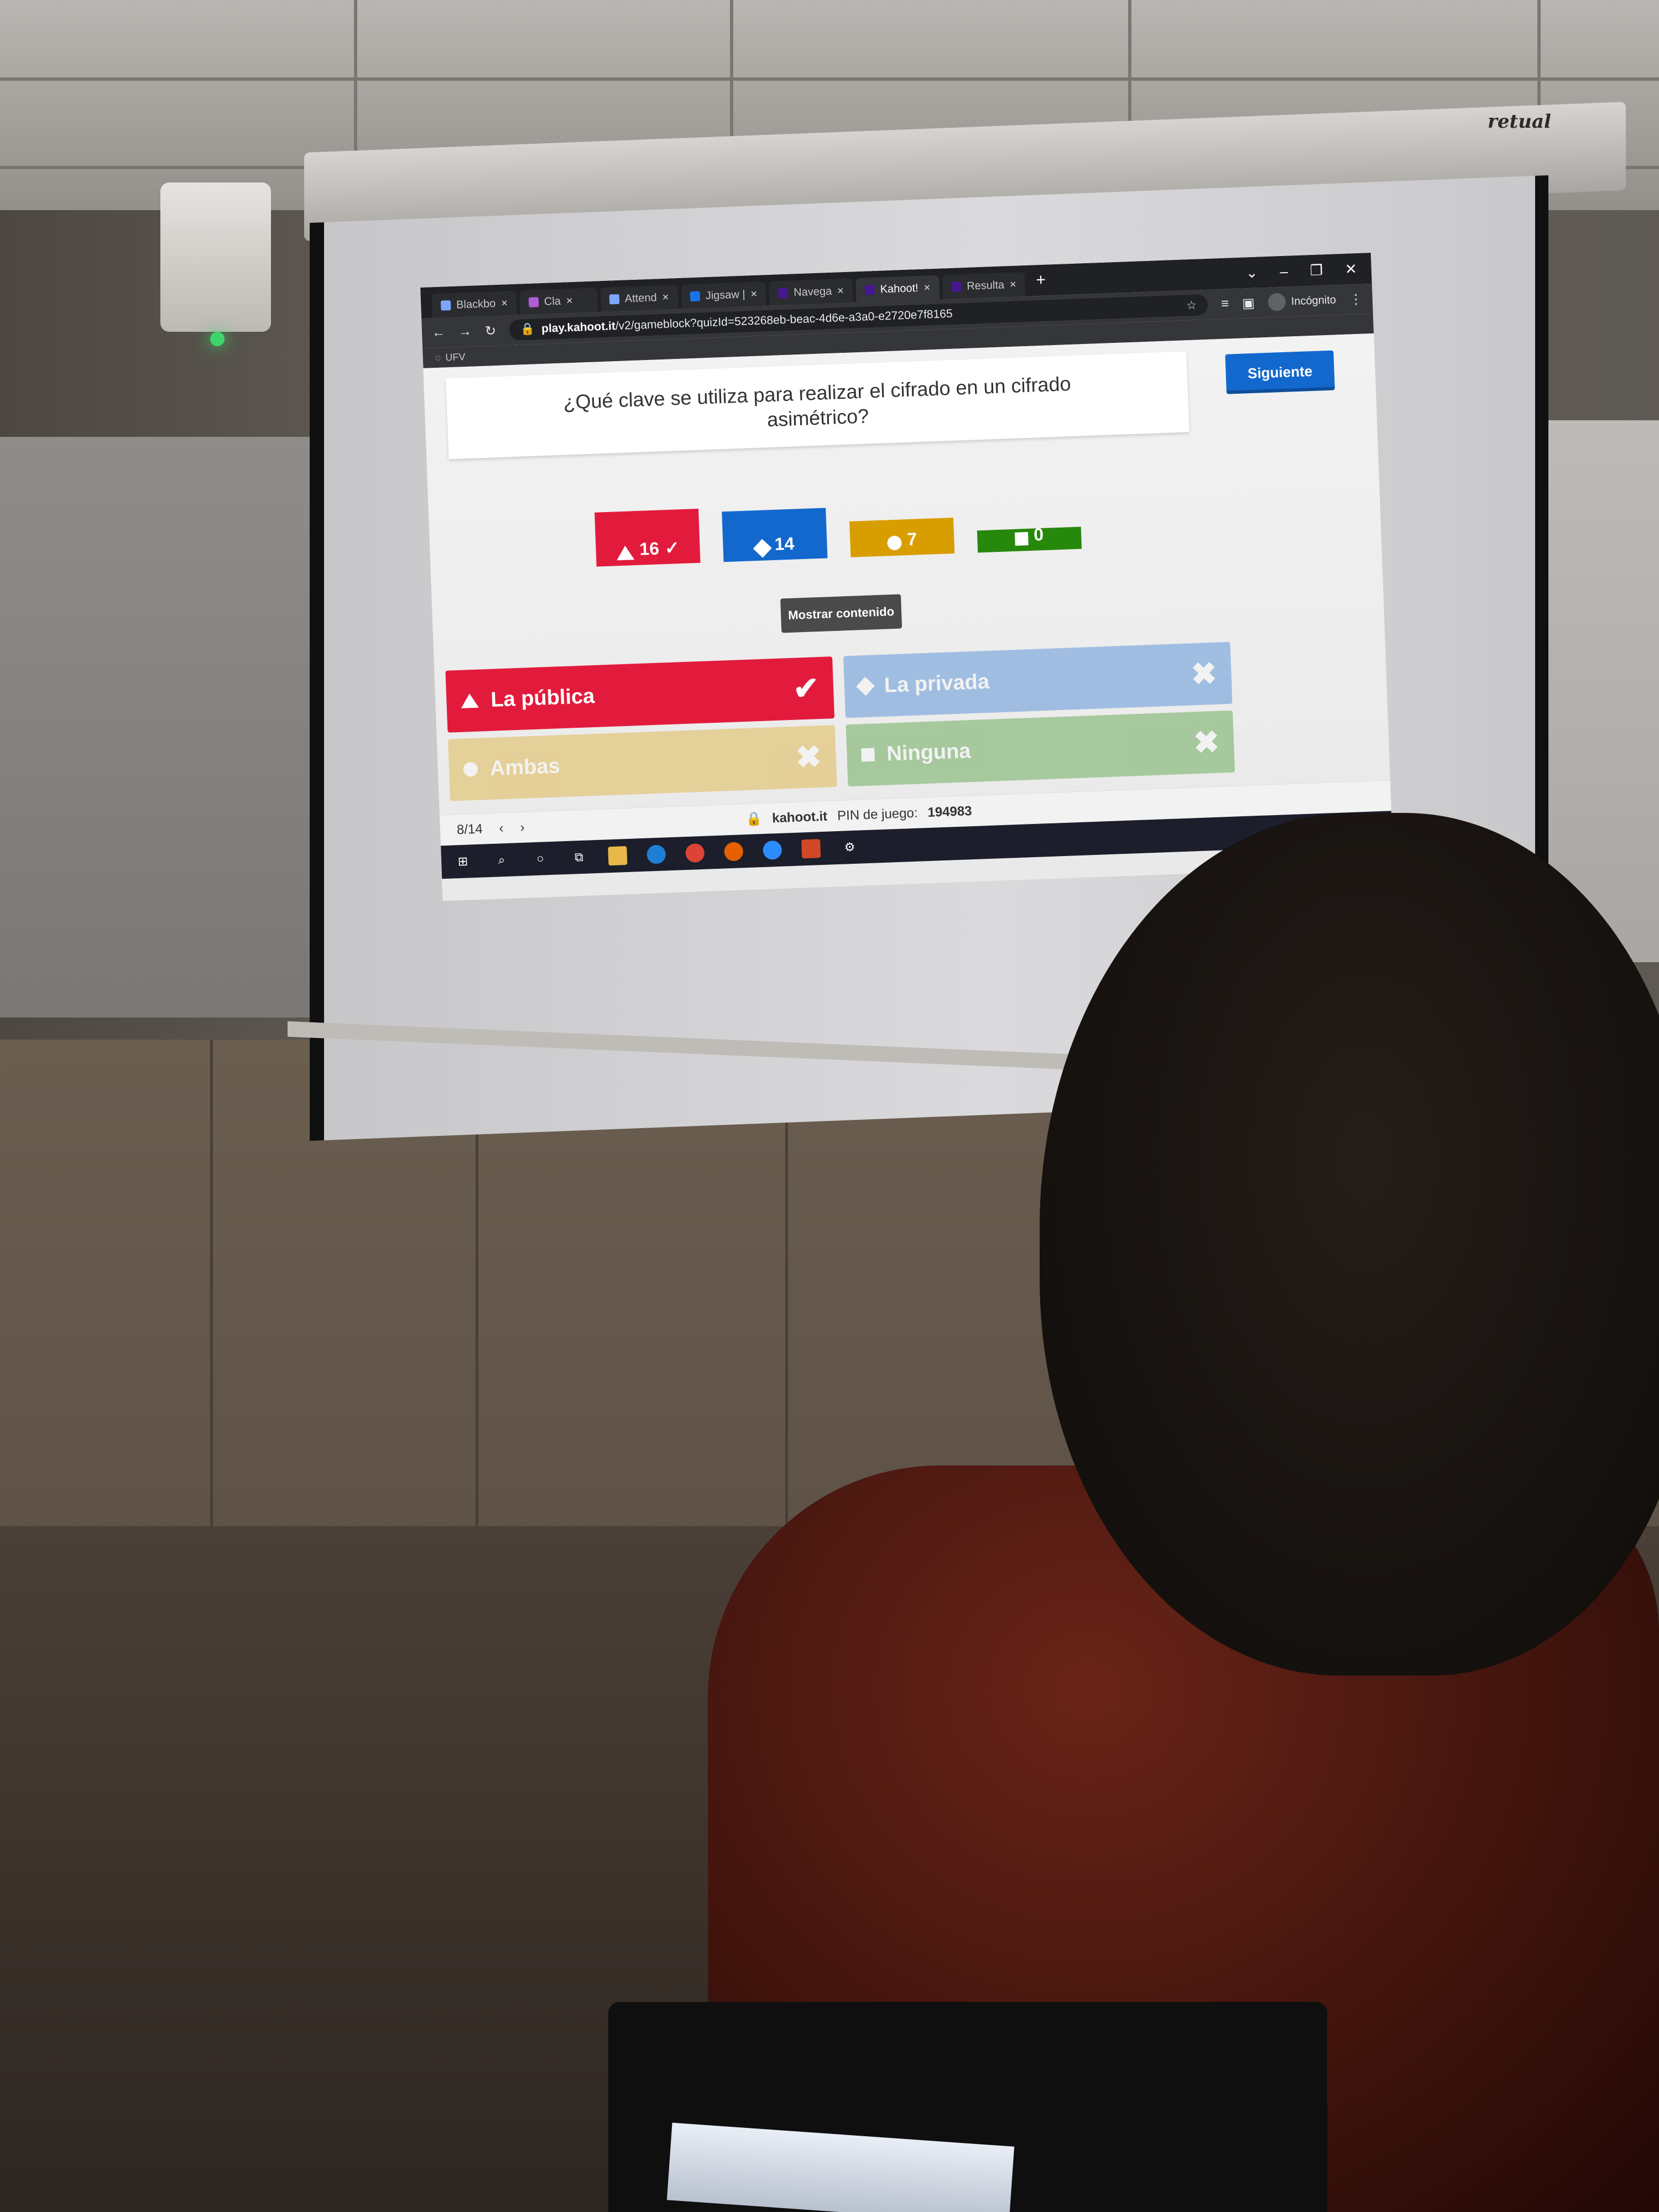 Image resolution: width=1659 pixels, height=2212 pixels. Describe the element at coordinates (502, 861) in the screenshot. I see `search-icon: ⌕` at that location.